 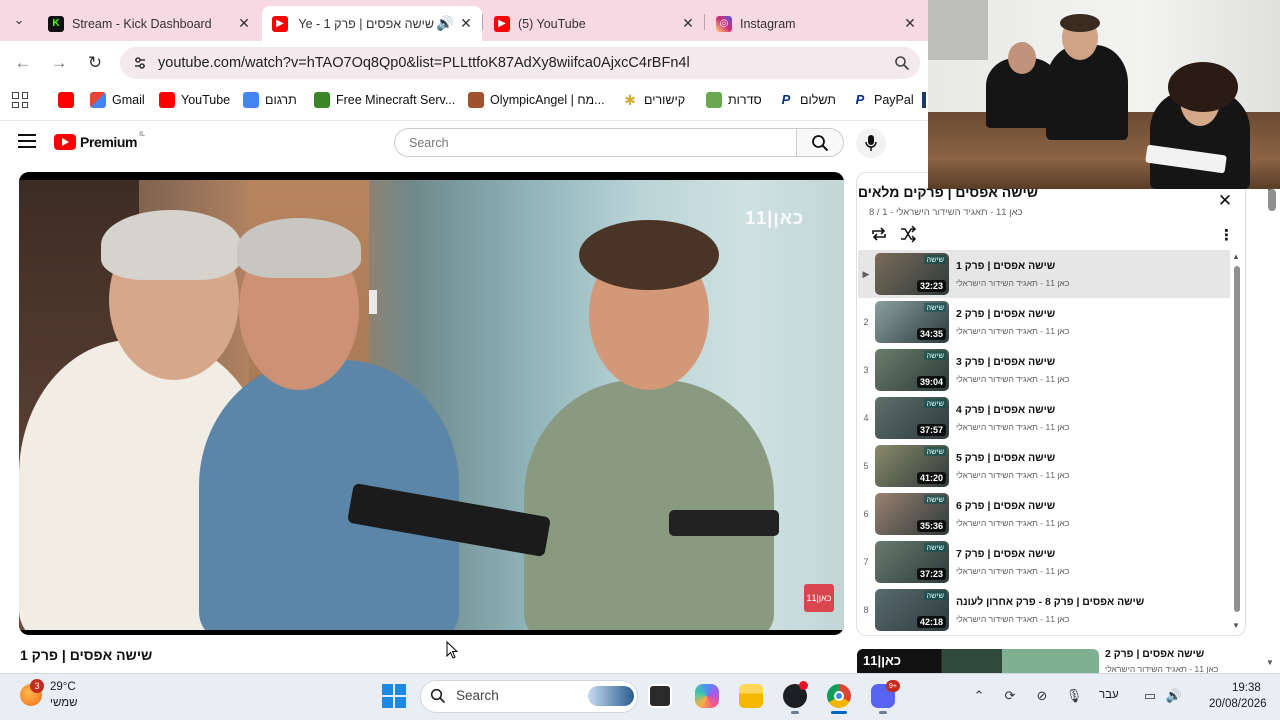 I want to click on input-language: עבר, so click(x=1109, y=695).